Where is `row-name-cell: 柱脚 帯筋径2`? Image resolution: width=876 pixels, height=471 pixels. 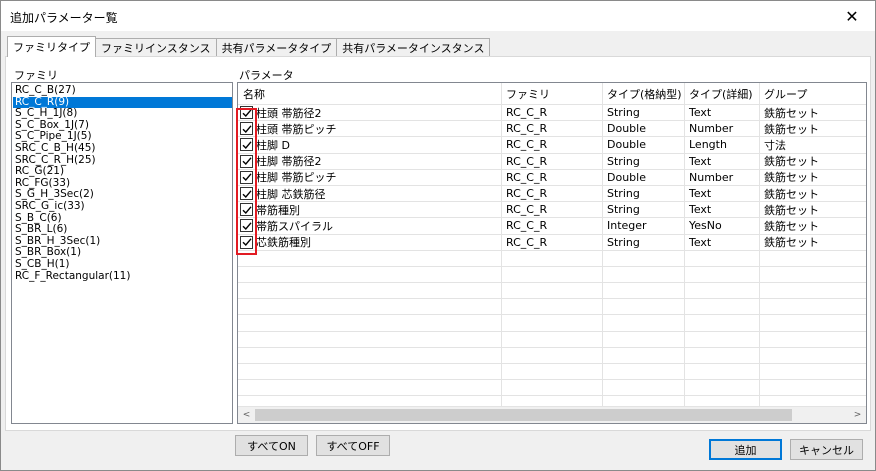 row-name-cell: 柱脚 帯筋径2 is located at coordinates (370, 161).